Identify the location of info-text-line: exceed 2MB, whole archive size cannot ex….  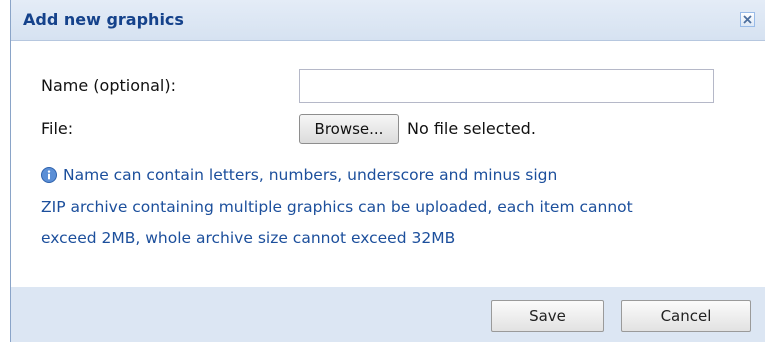
(248, 238).